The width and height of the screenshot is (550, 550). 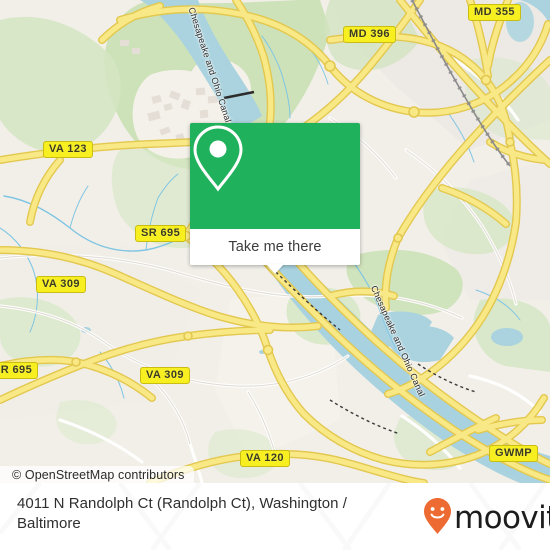 I want to click on popup-pin-area, so click(x=275, y=176).